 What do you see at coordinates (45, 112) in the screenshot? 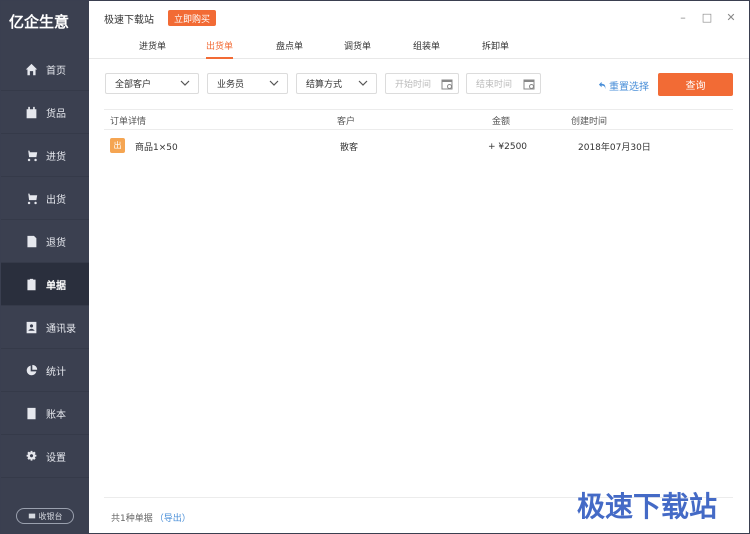
I see `sidebar-item-goods: 货品` at bounding box center [45, 112].